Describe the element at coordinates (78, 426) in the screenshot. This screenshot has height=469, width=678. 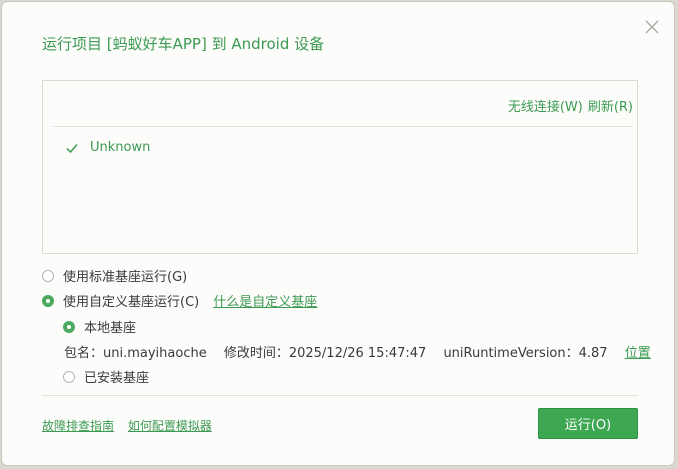
I see `troubleshoot-link: 故障排查指南` at that location.